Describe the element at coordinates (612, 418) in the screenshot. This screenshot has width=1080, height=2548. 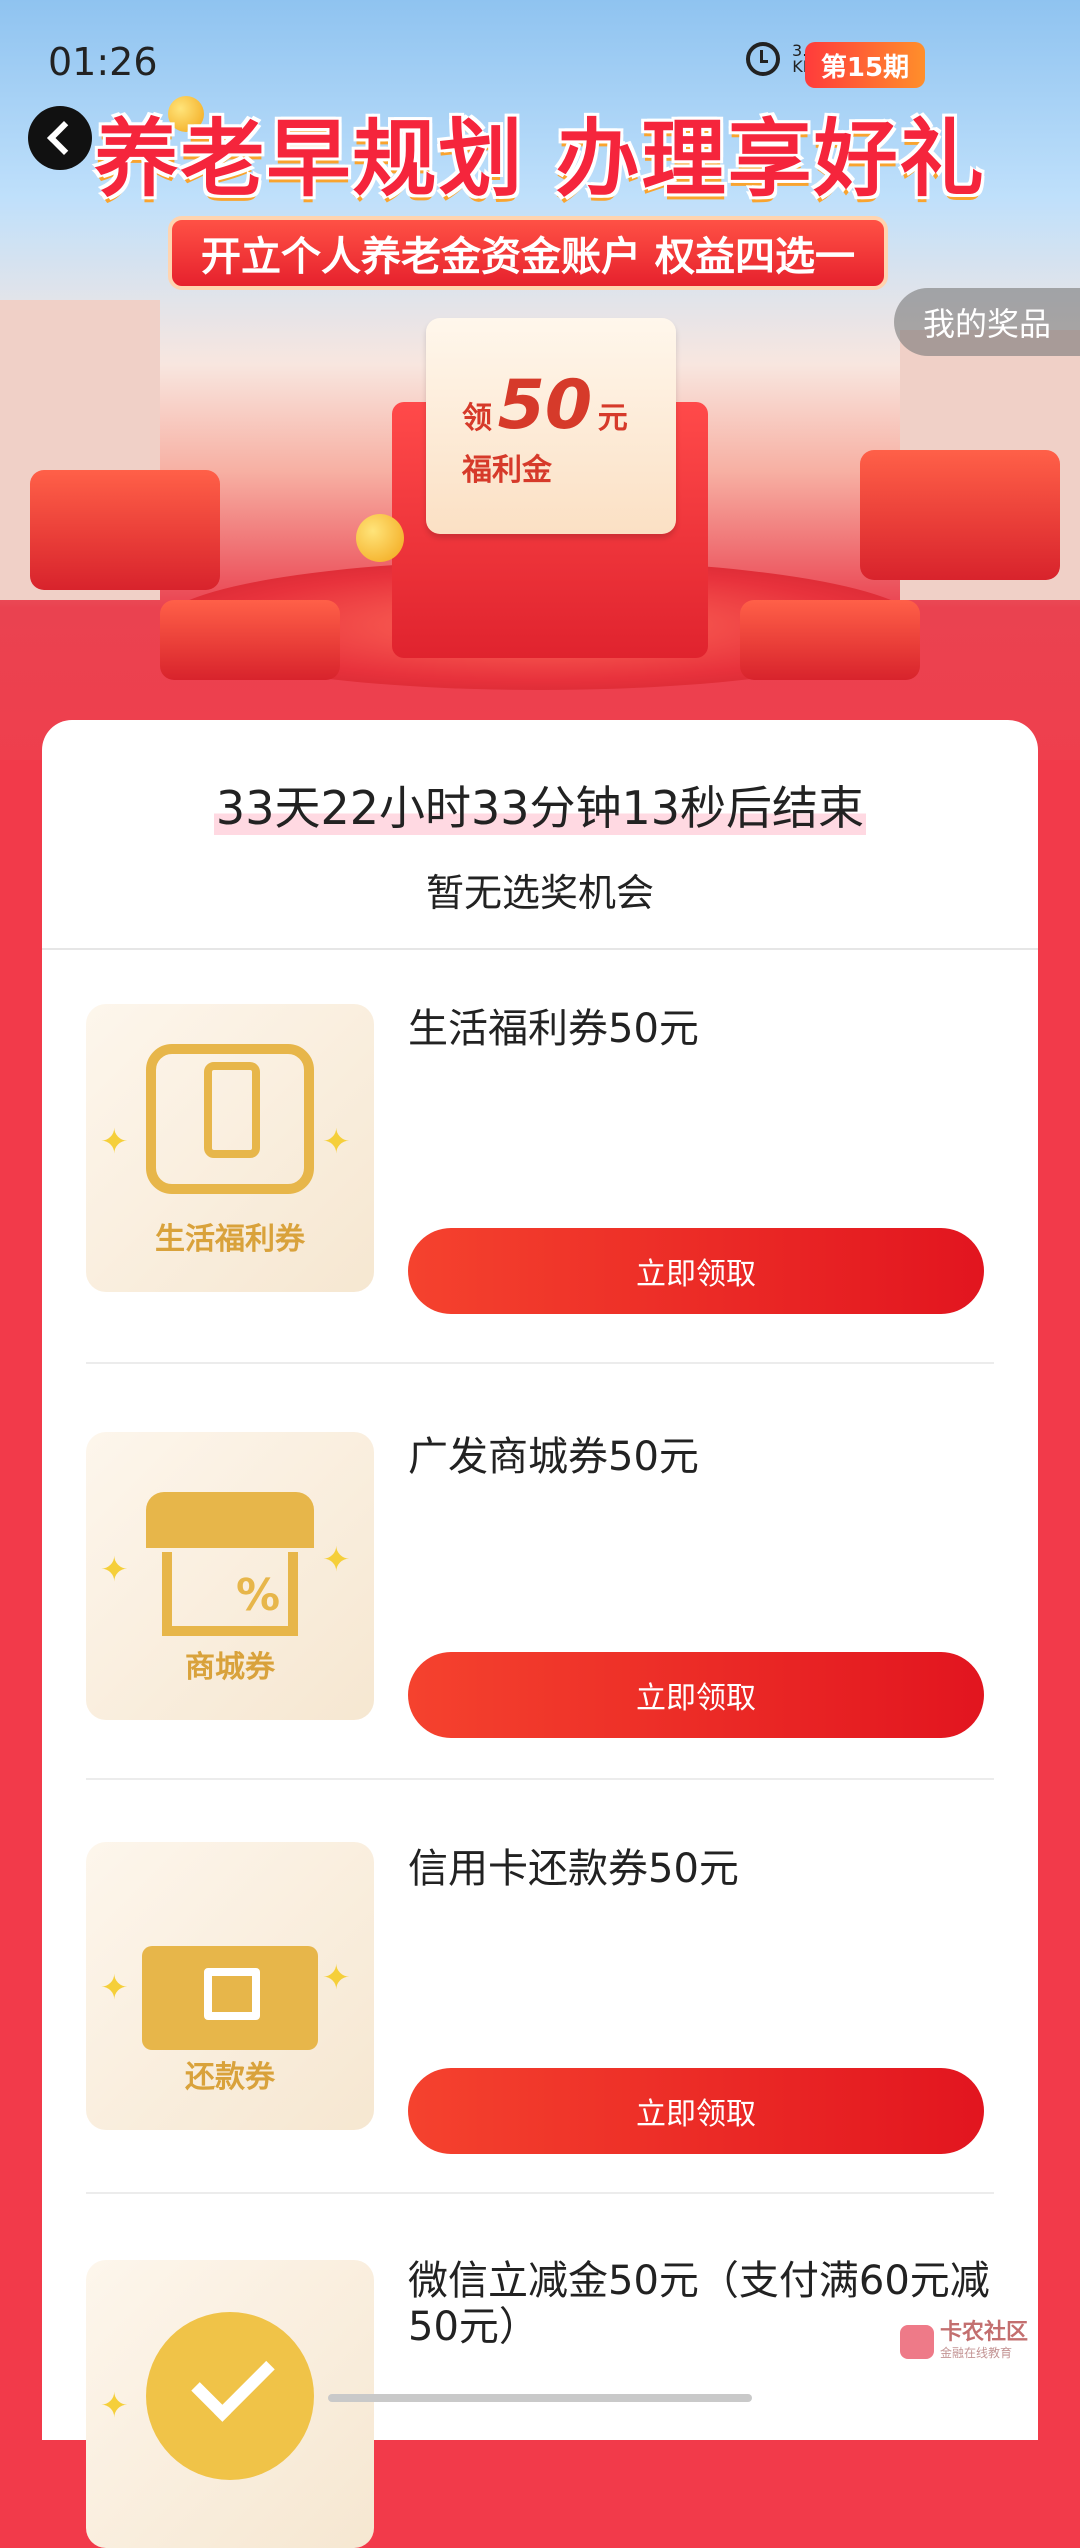
I see `ticket-unit: 元` at that location.